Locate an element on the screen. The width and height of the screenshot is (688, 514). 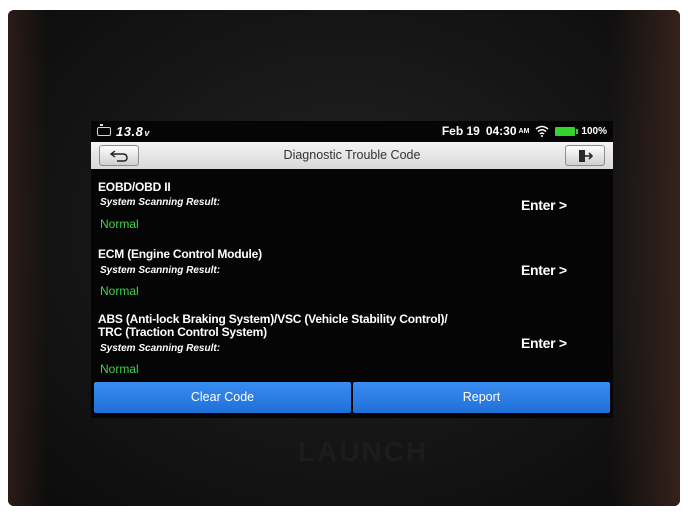
status-left: 13.8v is located at coordinates (123, 131).